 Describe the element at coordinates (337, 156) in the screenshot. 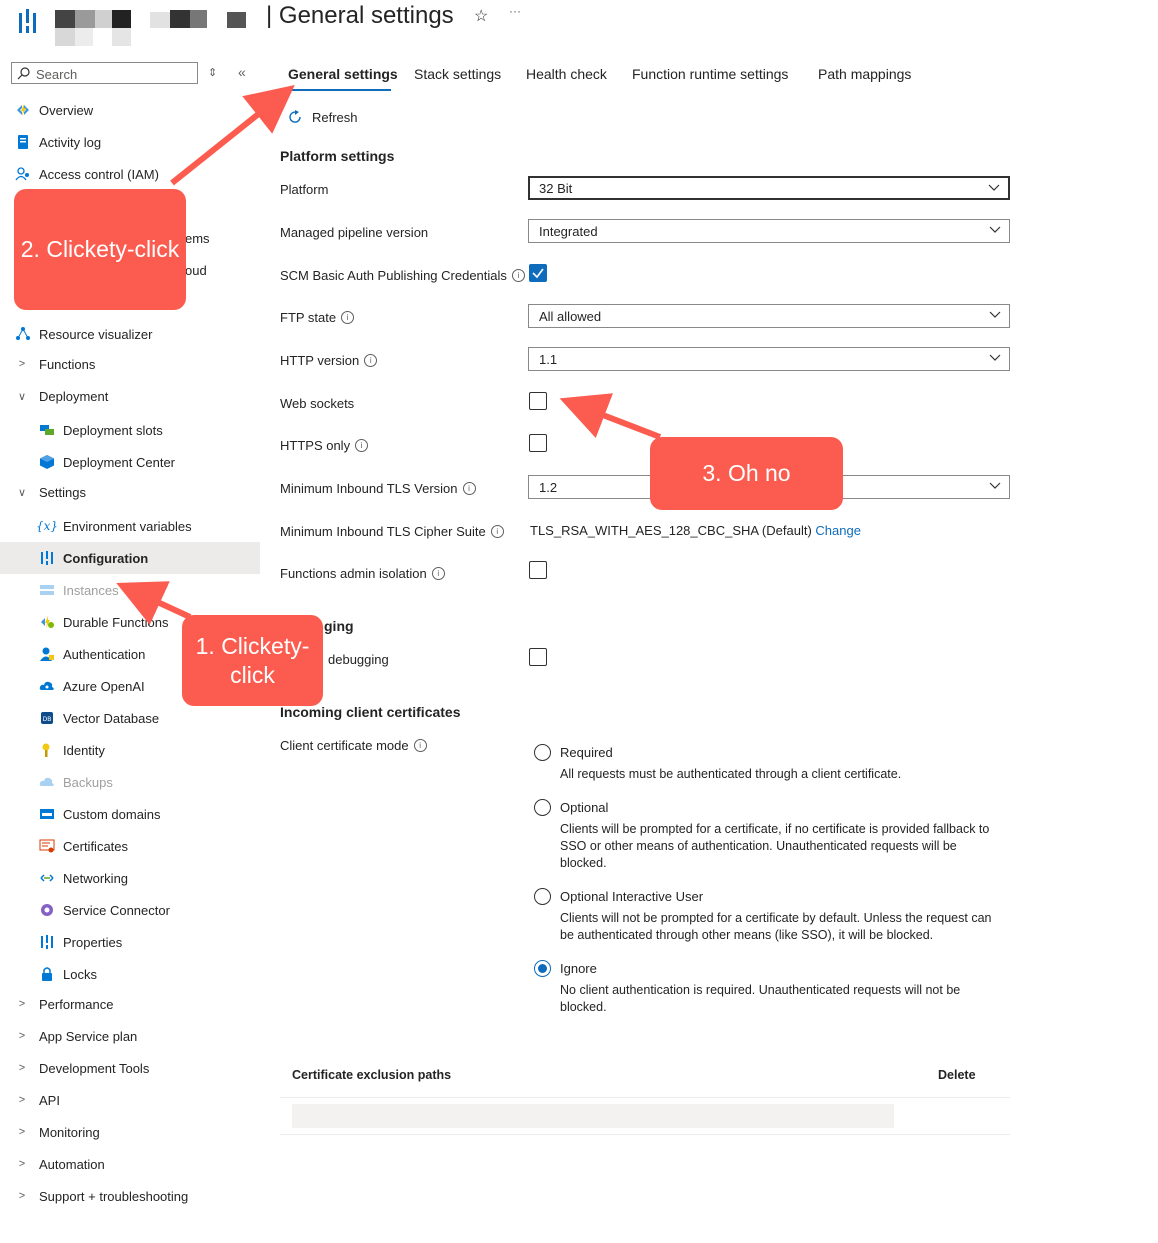

I see `platform-settings-title: Platform settings` at that location.